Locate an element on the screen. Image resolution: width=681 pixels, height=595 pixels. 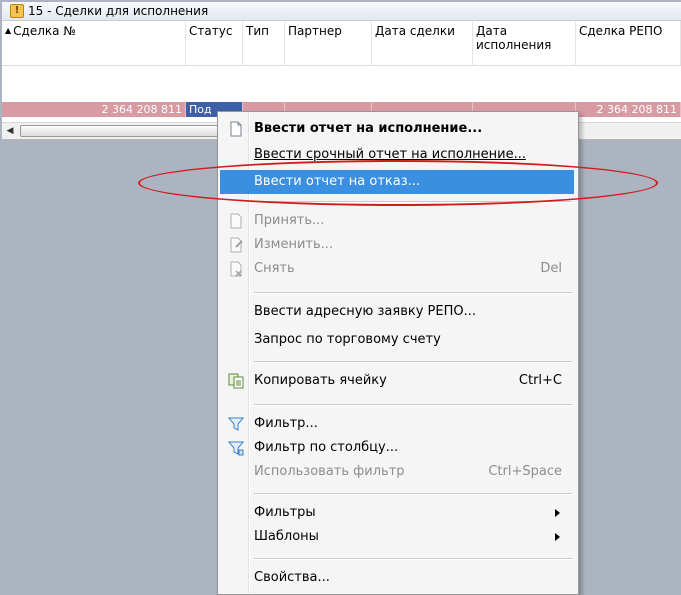
menu-item-copy-cell: Копировать ячейку Ctrl+C is located at coordinates (397, 381).